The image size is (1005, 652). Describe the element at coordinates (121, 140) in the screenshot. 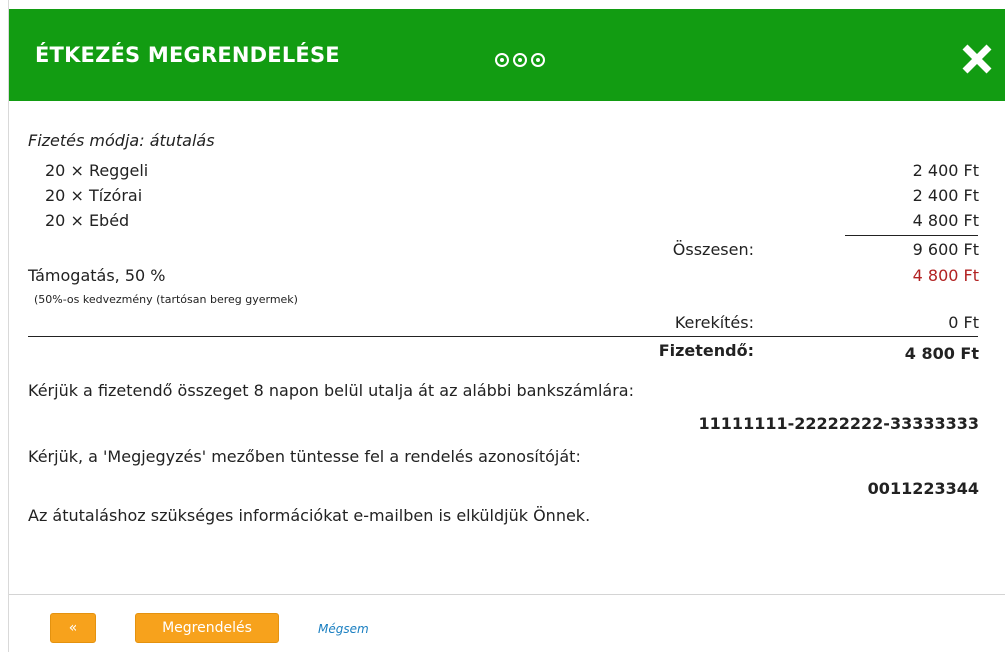

I see `payment-method: Fizetés módja: átutalás` at that location.